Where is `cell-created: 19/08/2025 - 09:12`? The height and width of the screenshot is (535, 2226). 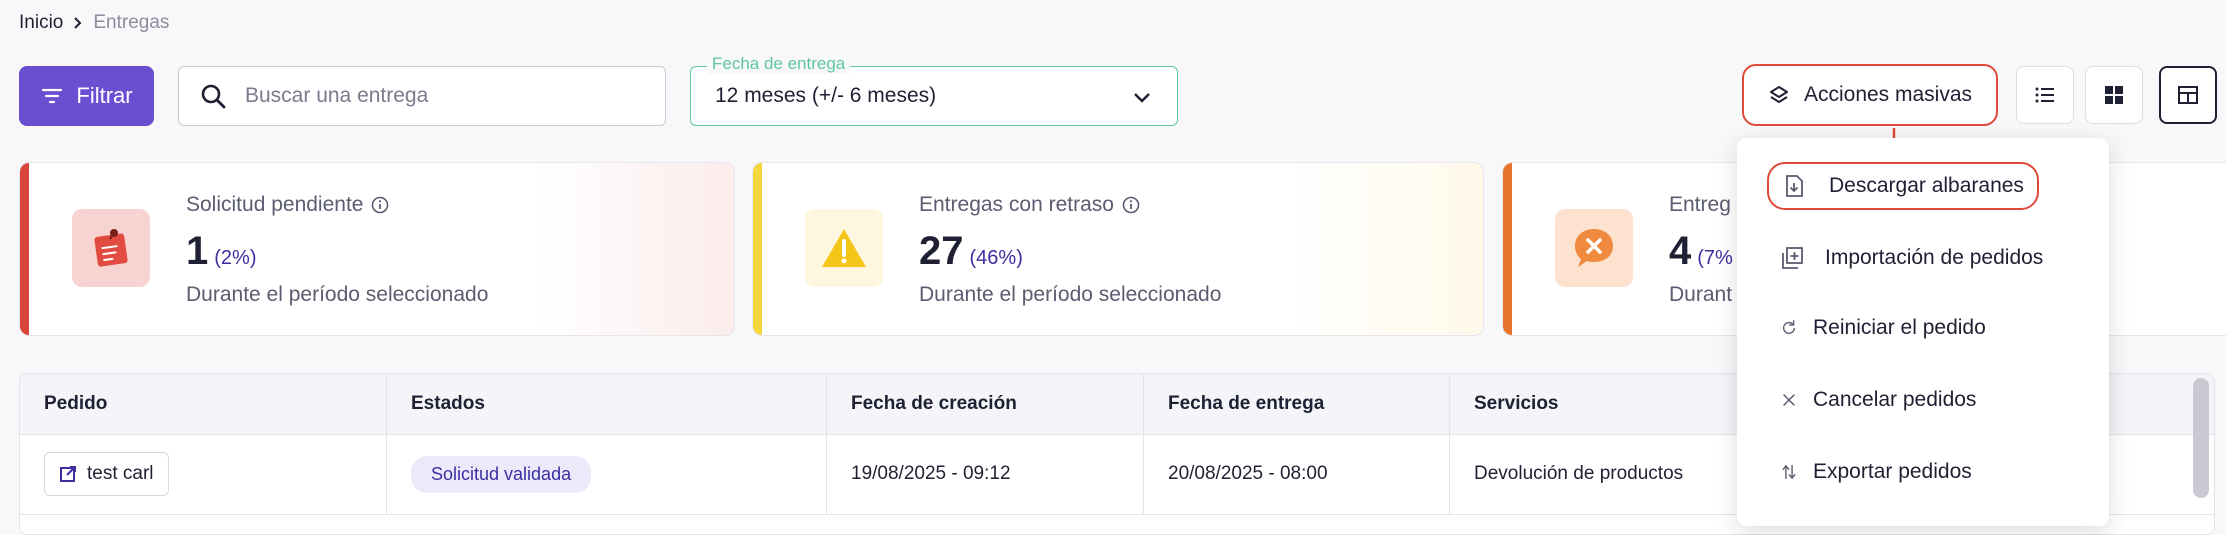
cell-created: 19/08/2025 - 09:12 is located at coordinates (985, 474).